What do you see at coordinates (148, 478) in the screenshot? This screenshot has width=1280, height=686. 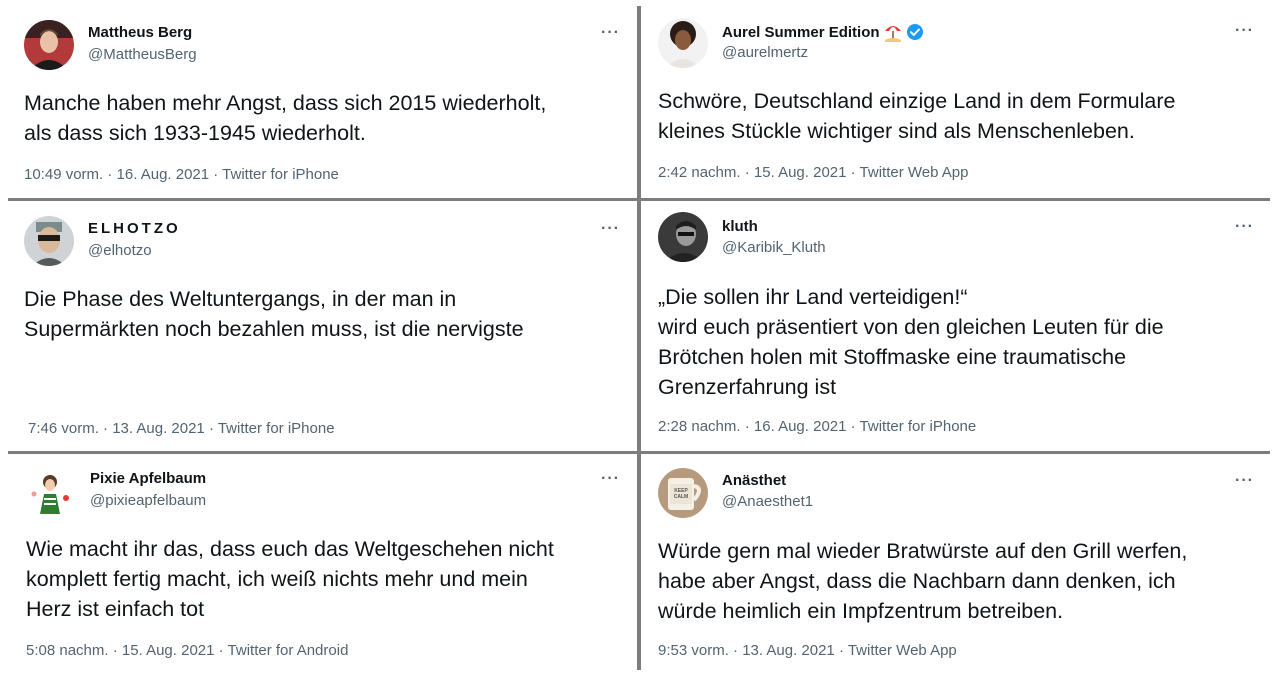 I see `display-name: Pixie Apfelbaum` at bounding box center [148, 478].